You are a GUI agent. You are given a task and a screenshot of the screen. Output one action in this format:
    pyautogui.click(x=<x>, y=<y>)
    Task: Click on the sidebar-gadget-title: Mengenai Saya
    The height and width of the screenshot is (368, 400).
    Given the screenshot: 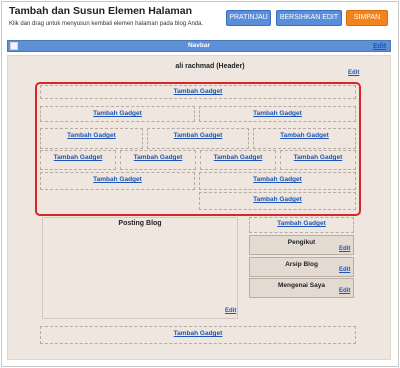 What is the action you would take?
    pyautogui.click(x=301, y=285)
    